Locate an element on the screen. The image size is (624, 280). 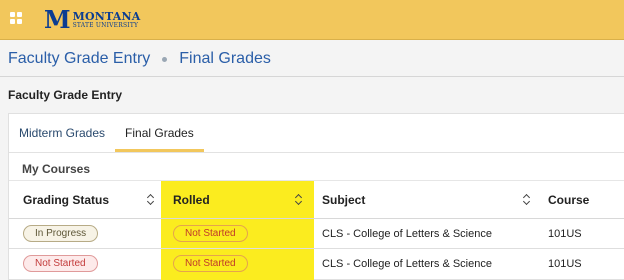
top-bar: M MONTANA STATE UNIVERSITY is located at coordinates (312, 20).